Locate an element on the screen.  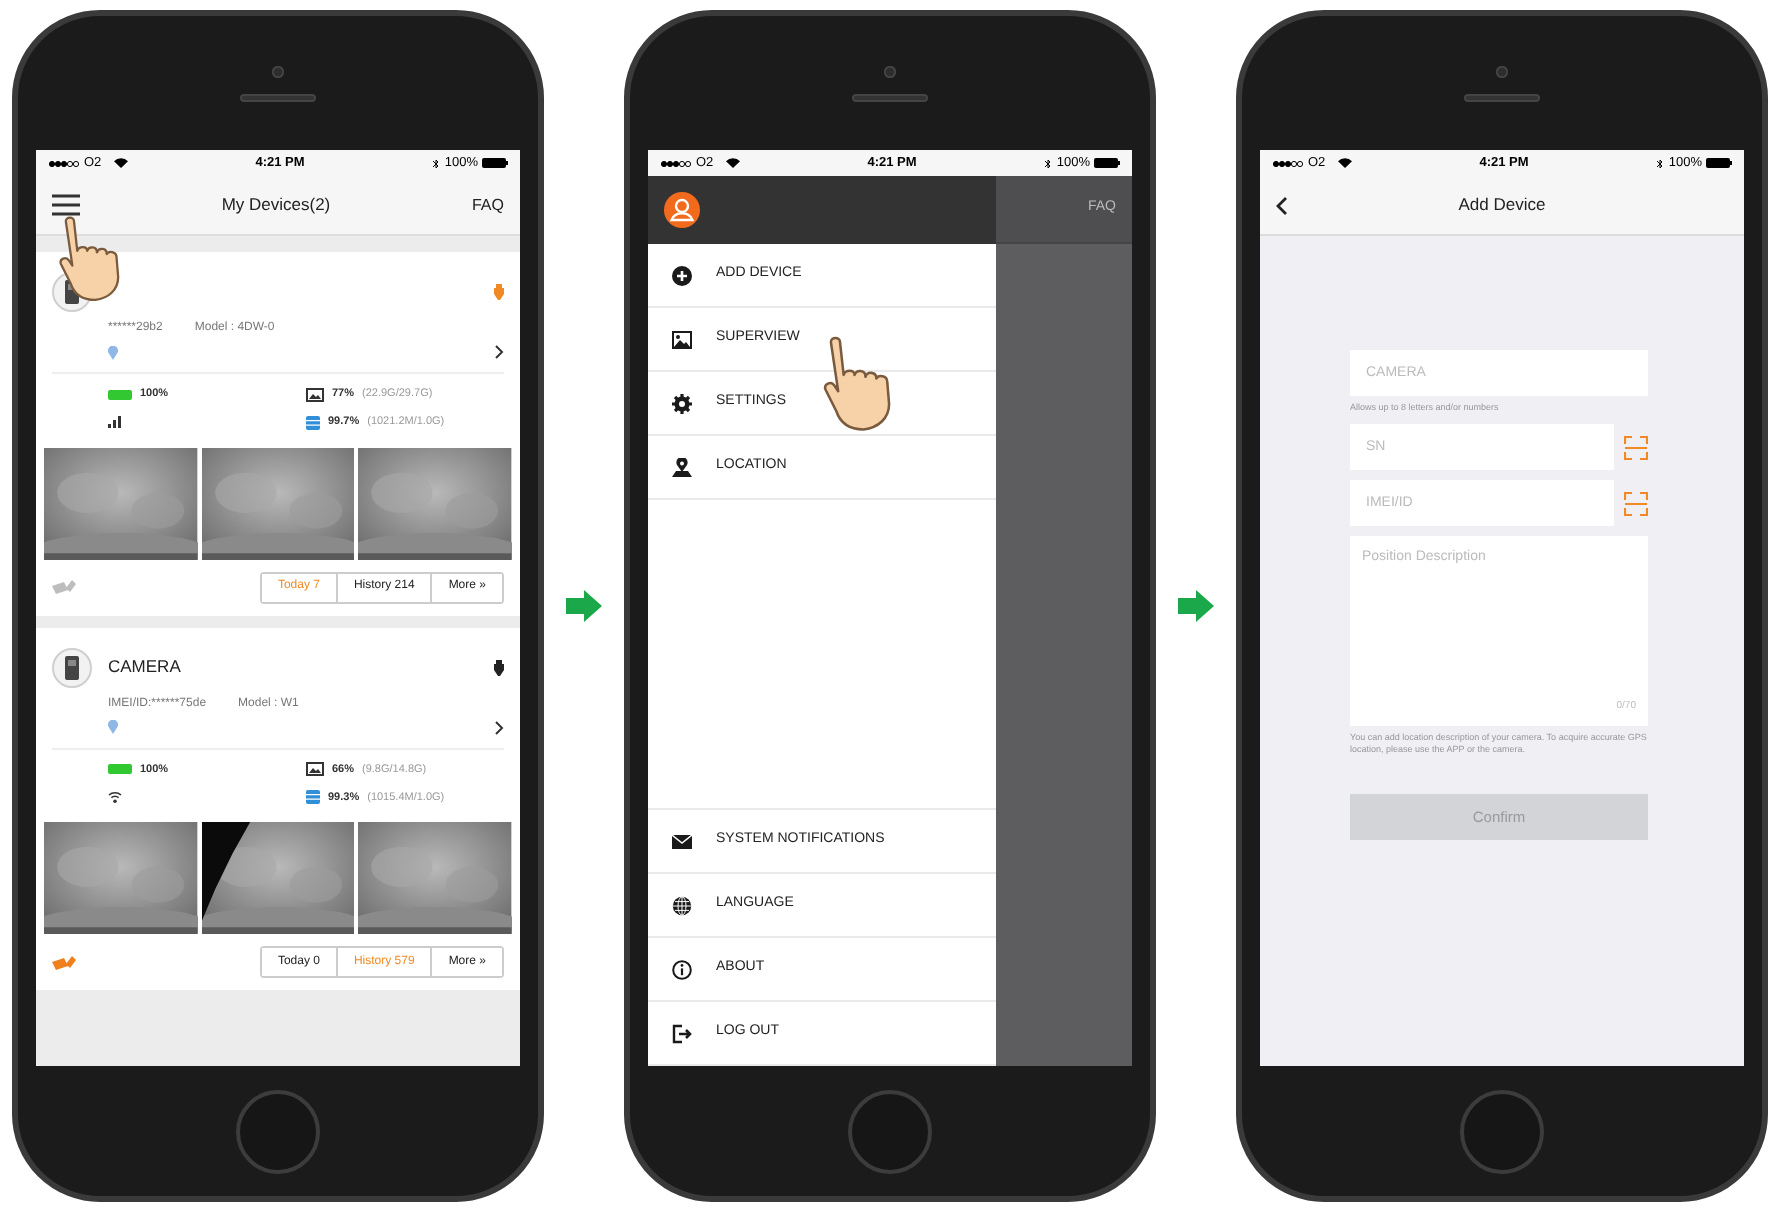
add-circle-icon is located at coordinates (682, 275).